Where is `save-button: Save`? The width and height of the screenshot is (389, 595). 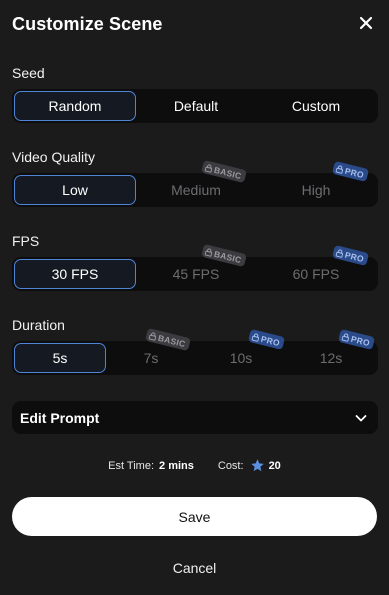 save-button: Save is located at coordinates (194, 516).